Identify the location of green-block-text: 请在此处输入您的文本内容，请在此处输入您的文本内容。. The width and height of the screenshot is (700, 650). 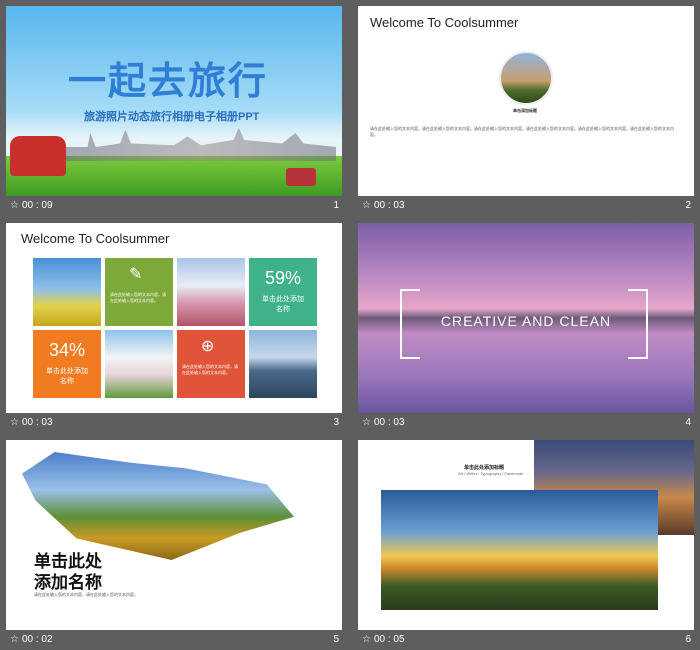
(138, 297).